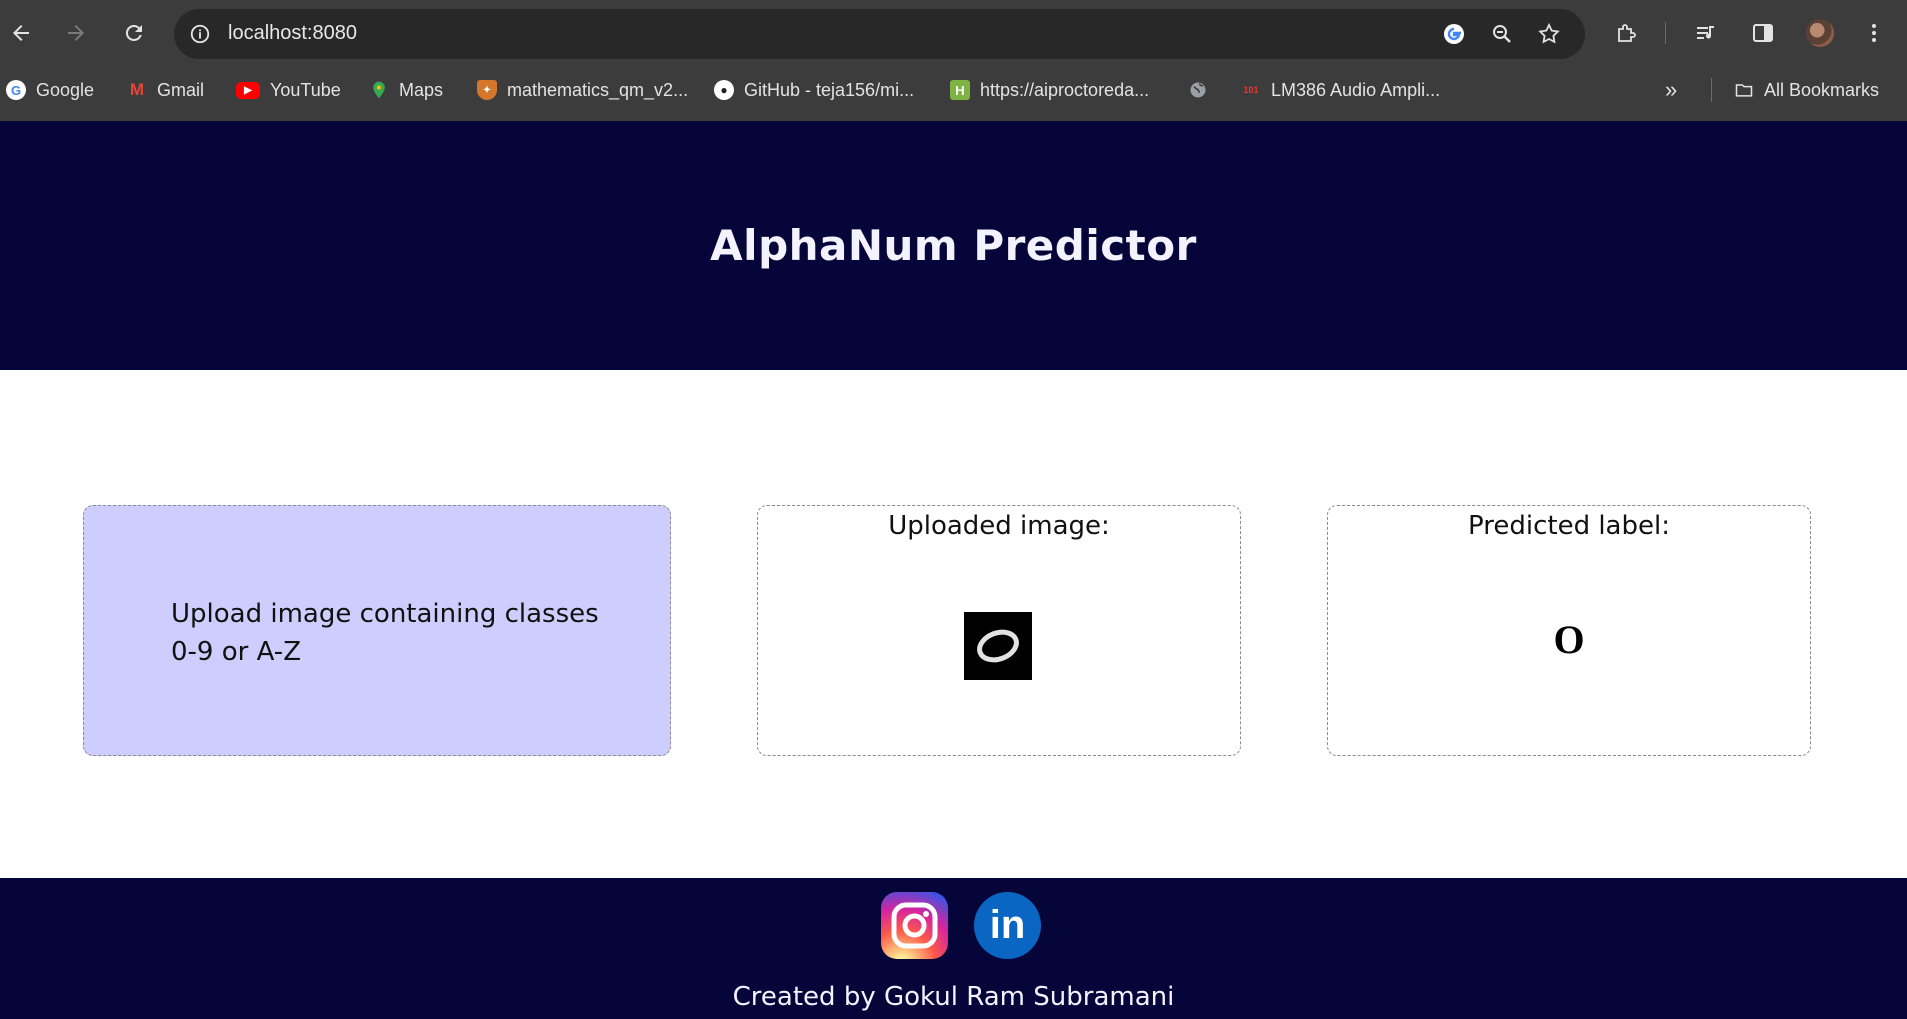  I want to click on reload-icon, so click(134, 33).